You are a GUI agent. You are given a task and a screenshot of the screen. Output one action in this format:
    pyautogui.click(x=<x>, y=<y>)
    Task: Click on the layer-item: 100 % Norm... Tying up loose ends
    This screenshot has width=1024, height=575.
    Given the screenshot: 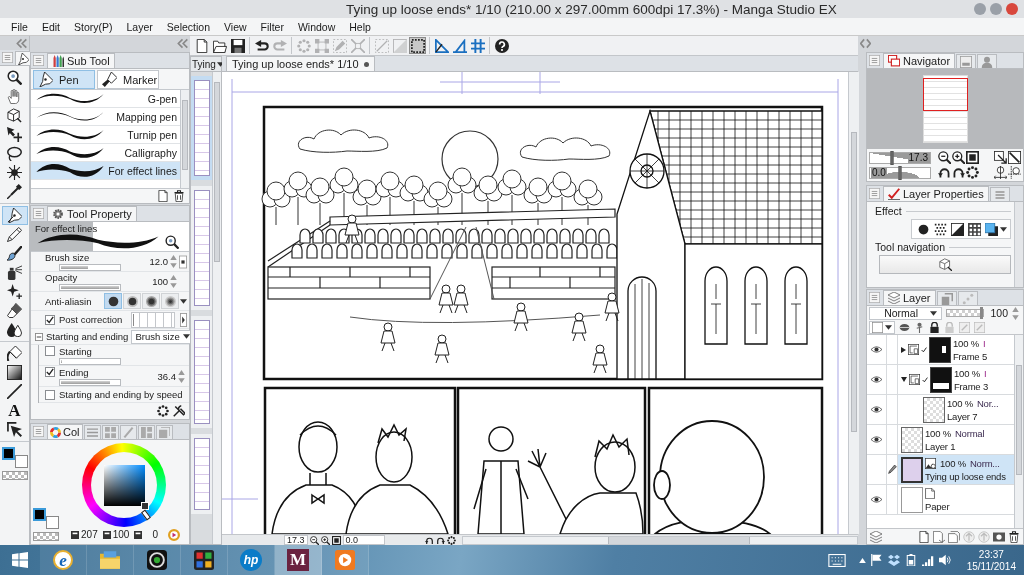 What is the action you would take?
    pyautogui.click(x=956, y=469)
    